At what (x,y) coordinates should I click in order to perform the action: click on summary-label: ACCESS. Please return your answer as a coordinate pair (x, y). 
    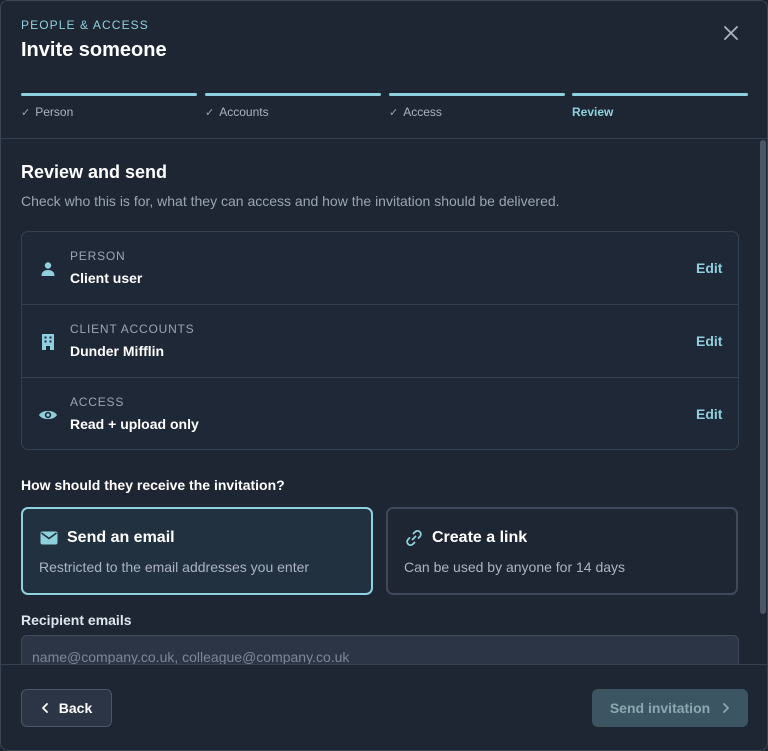
    Looking at the image, I should click on (97, 402).